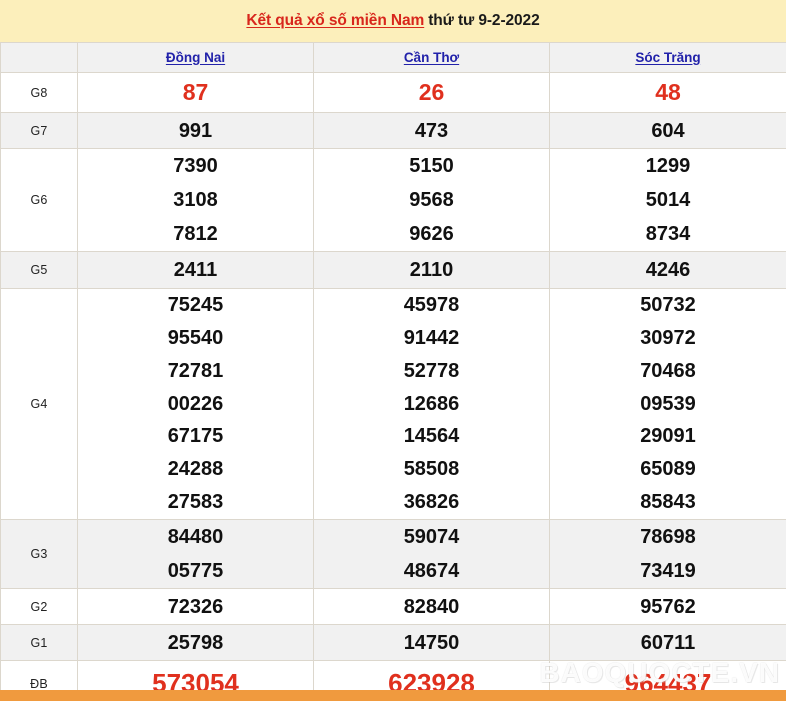 The height and width of the screenshot is (701, 786). I want to click on result-number: 2411, so click(195, 270).